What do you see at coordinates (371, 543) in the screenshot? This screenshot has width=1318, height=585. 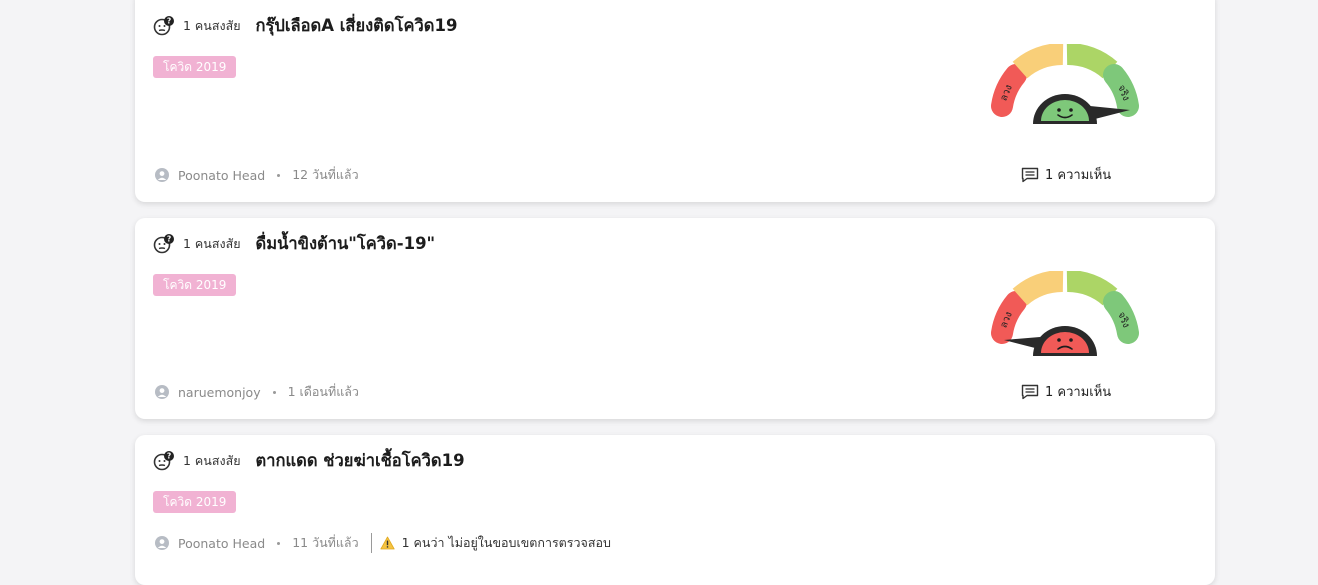 I see `meta-divider` at bounding box center [371, 543].